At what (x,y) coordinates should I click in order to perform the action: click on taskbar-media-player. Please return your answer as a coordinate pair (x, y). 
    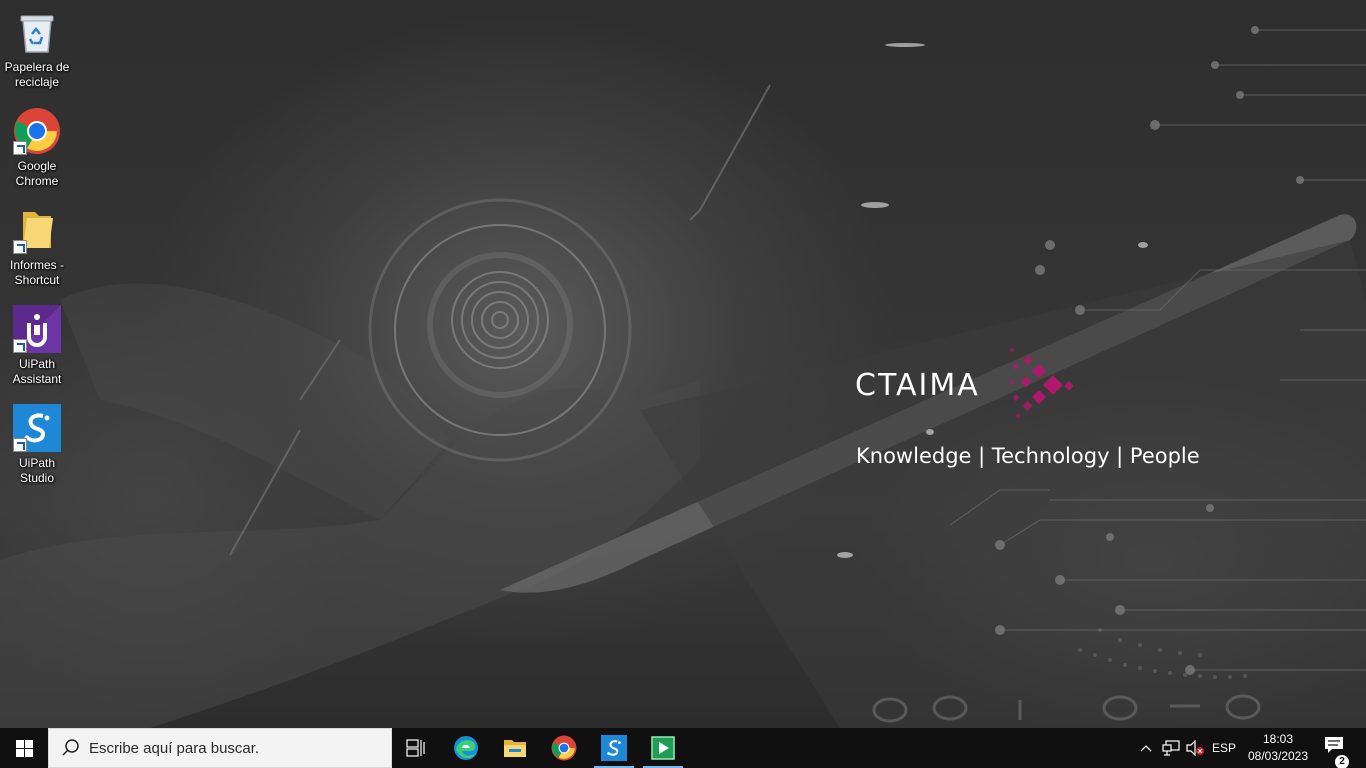
    Looking at the image, I should click on (663, 748).